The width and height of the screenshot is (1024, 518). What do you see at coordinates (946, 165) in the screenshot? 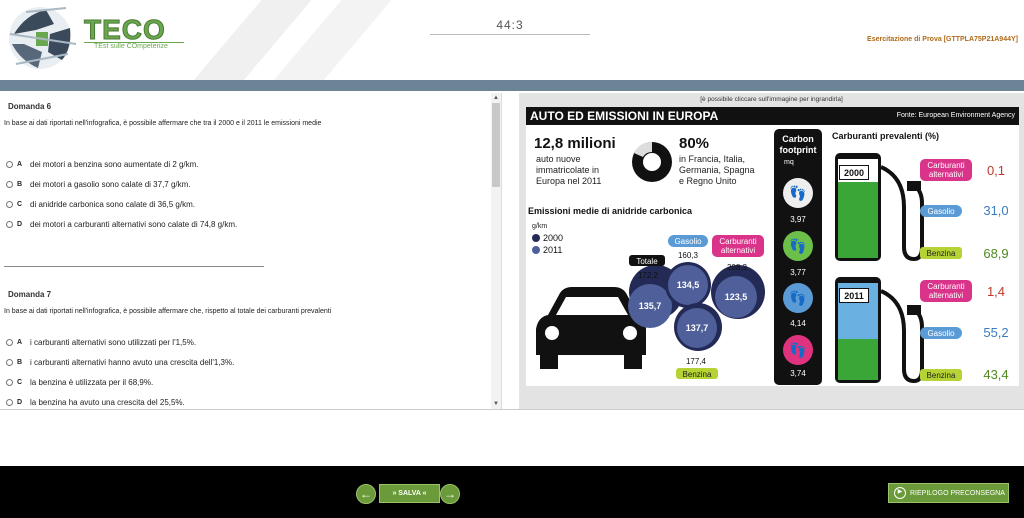
I see `fuel-2000-alternativi-label: Carburanti` at bounding box center [946, 165].